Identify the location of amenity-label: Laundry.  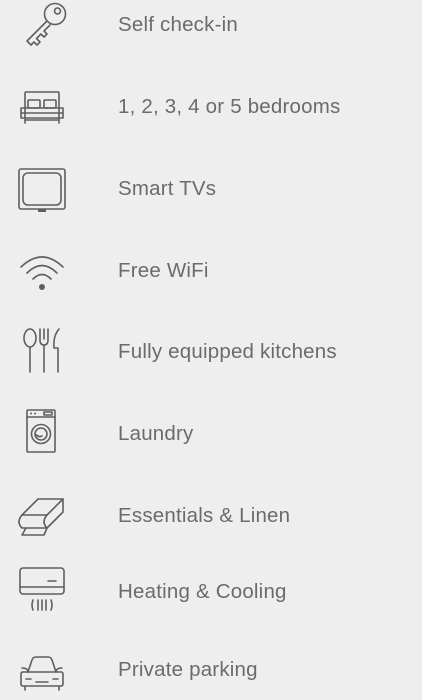
(156, 433).